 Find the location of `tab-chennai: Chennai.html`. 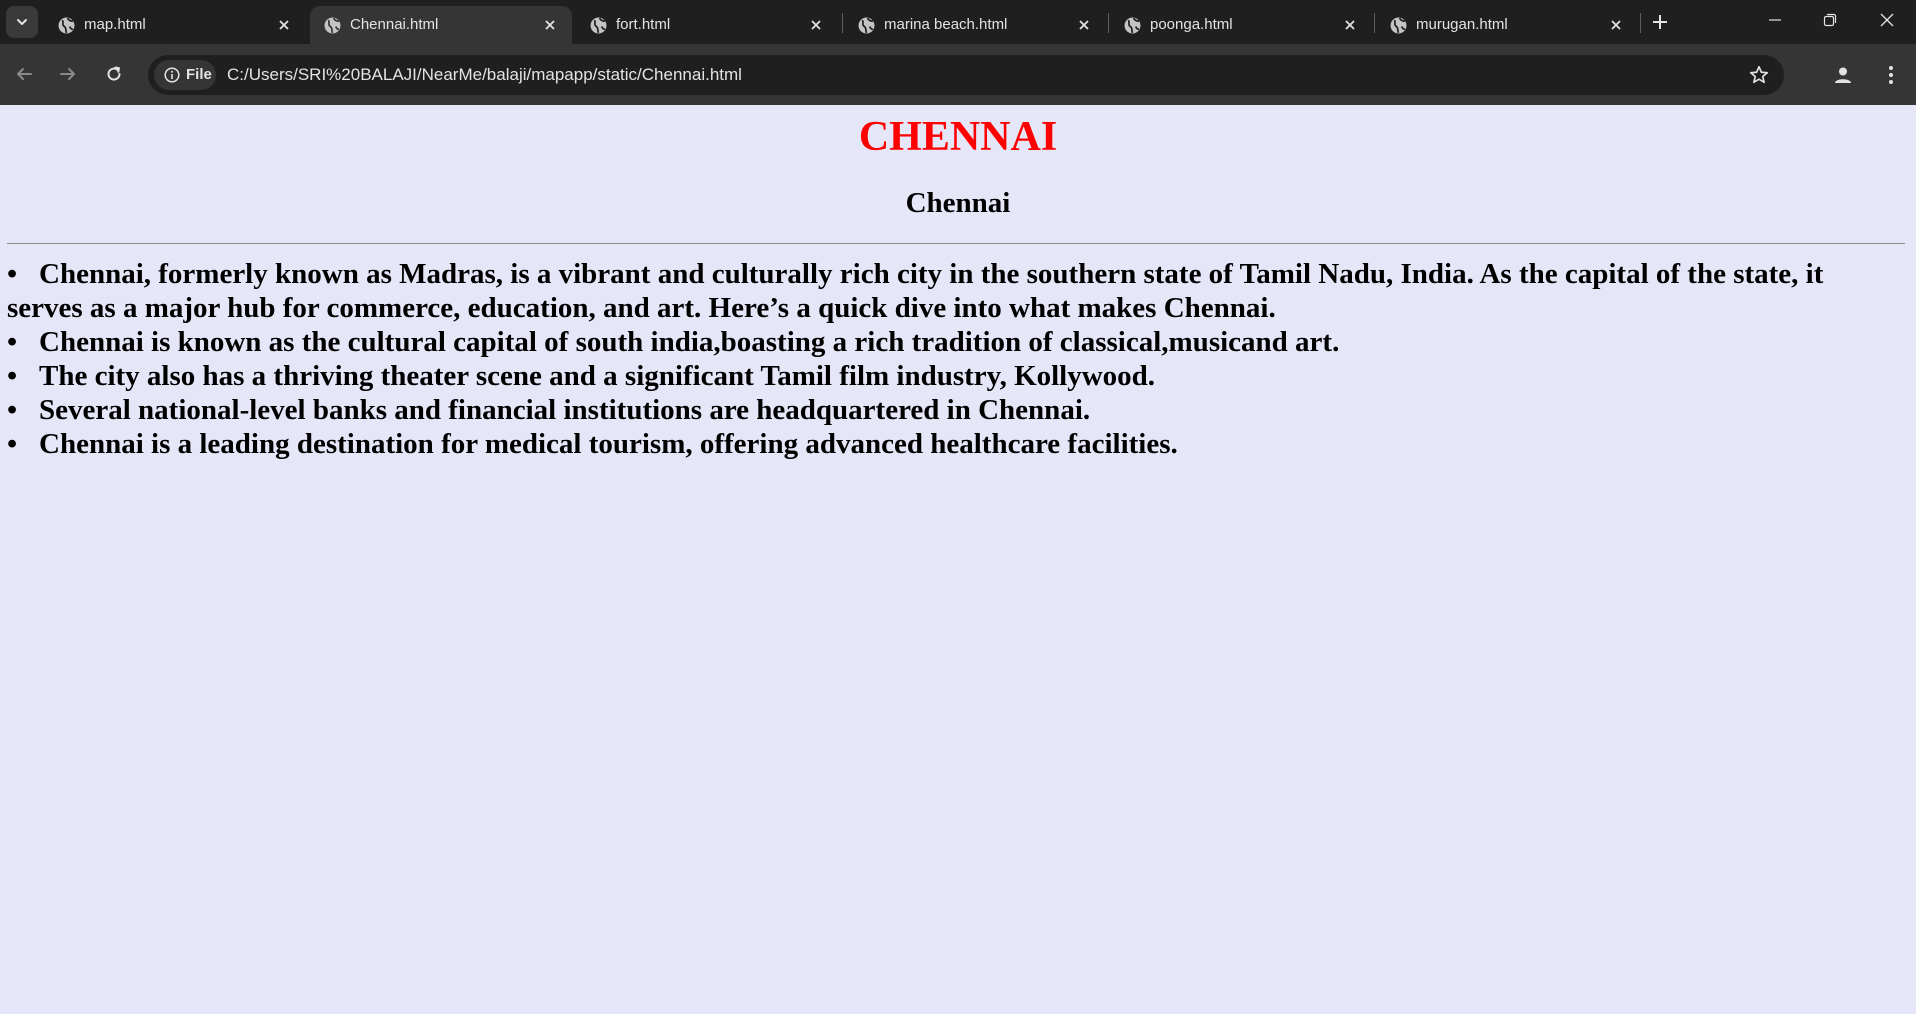

tab-chennai: Chennai.html is located at coordinates (441, 25).